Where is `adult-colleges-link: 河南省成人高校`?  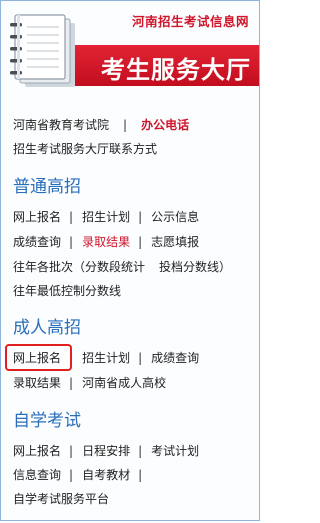 adult-colleges-link: 河南省成人高校 is located at coordinates (124, 383).